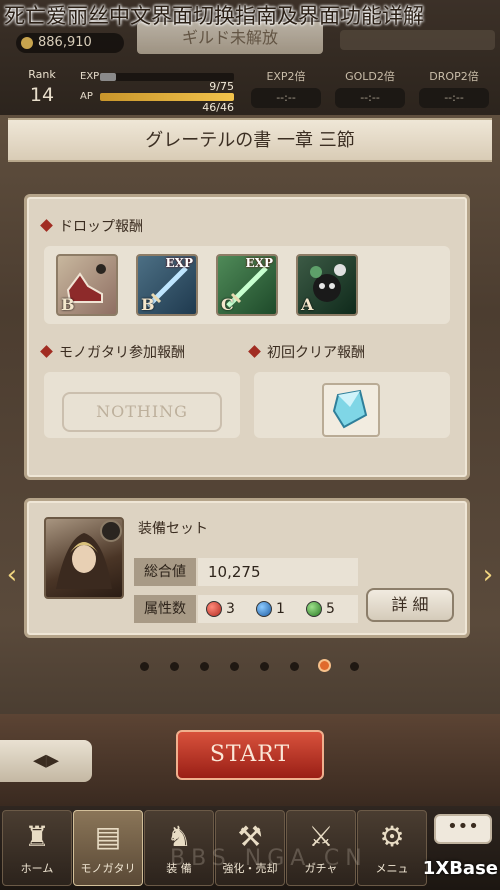 The width and height of the screenshot is (500, 890). Describe the element at coordinates (307, 304) in the screenshot. I see `item-rank: A` at that location.